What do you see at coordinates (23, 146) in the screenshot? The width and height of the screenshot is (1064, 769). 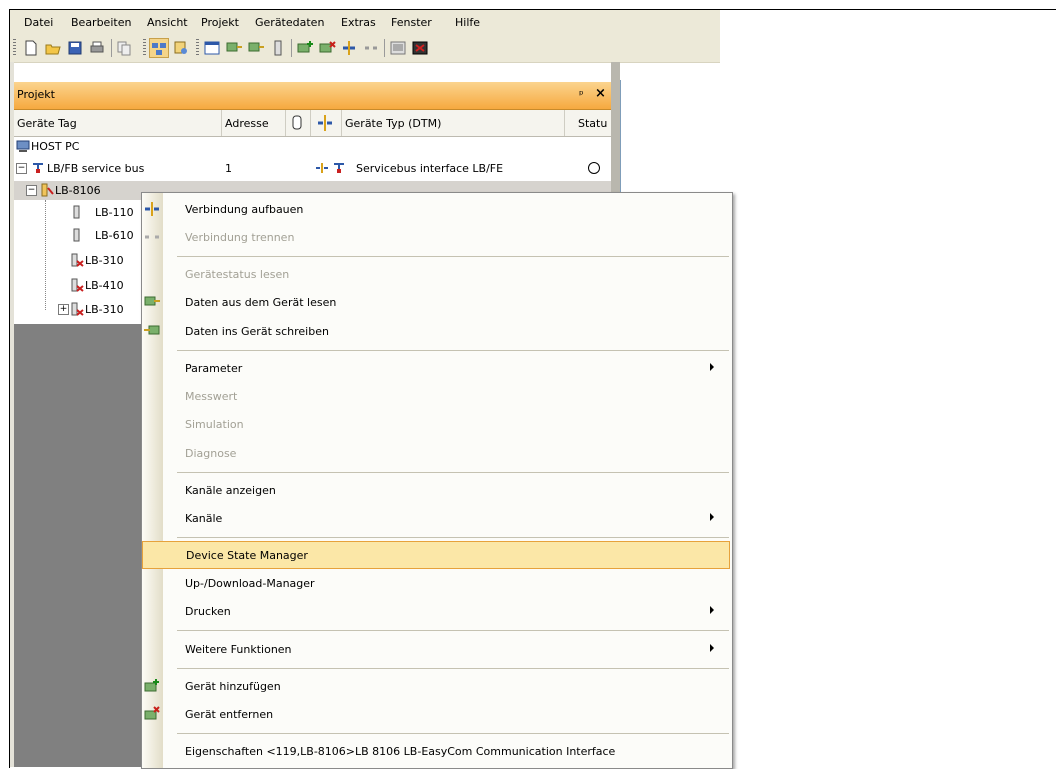 I see `host-pc-icon` at bounding box center [23, 146].